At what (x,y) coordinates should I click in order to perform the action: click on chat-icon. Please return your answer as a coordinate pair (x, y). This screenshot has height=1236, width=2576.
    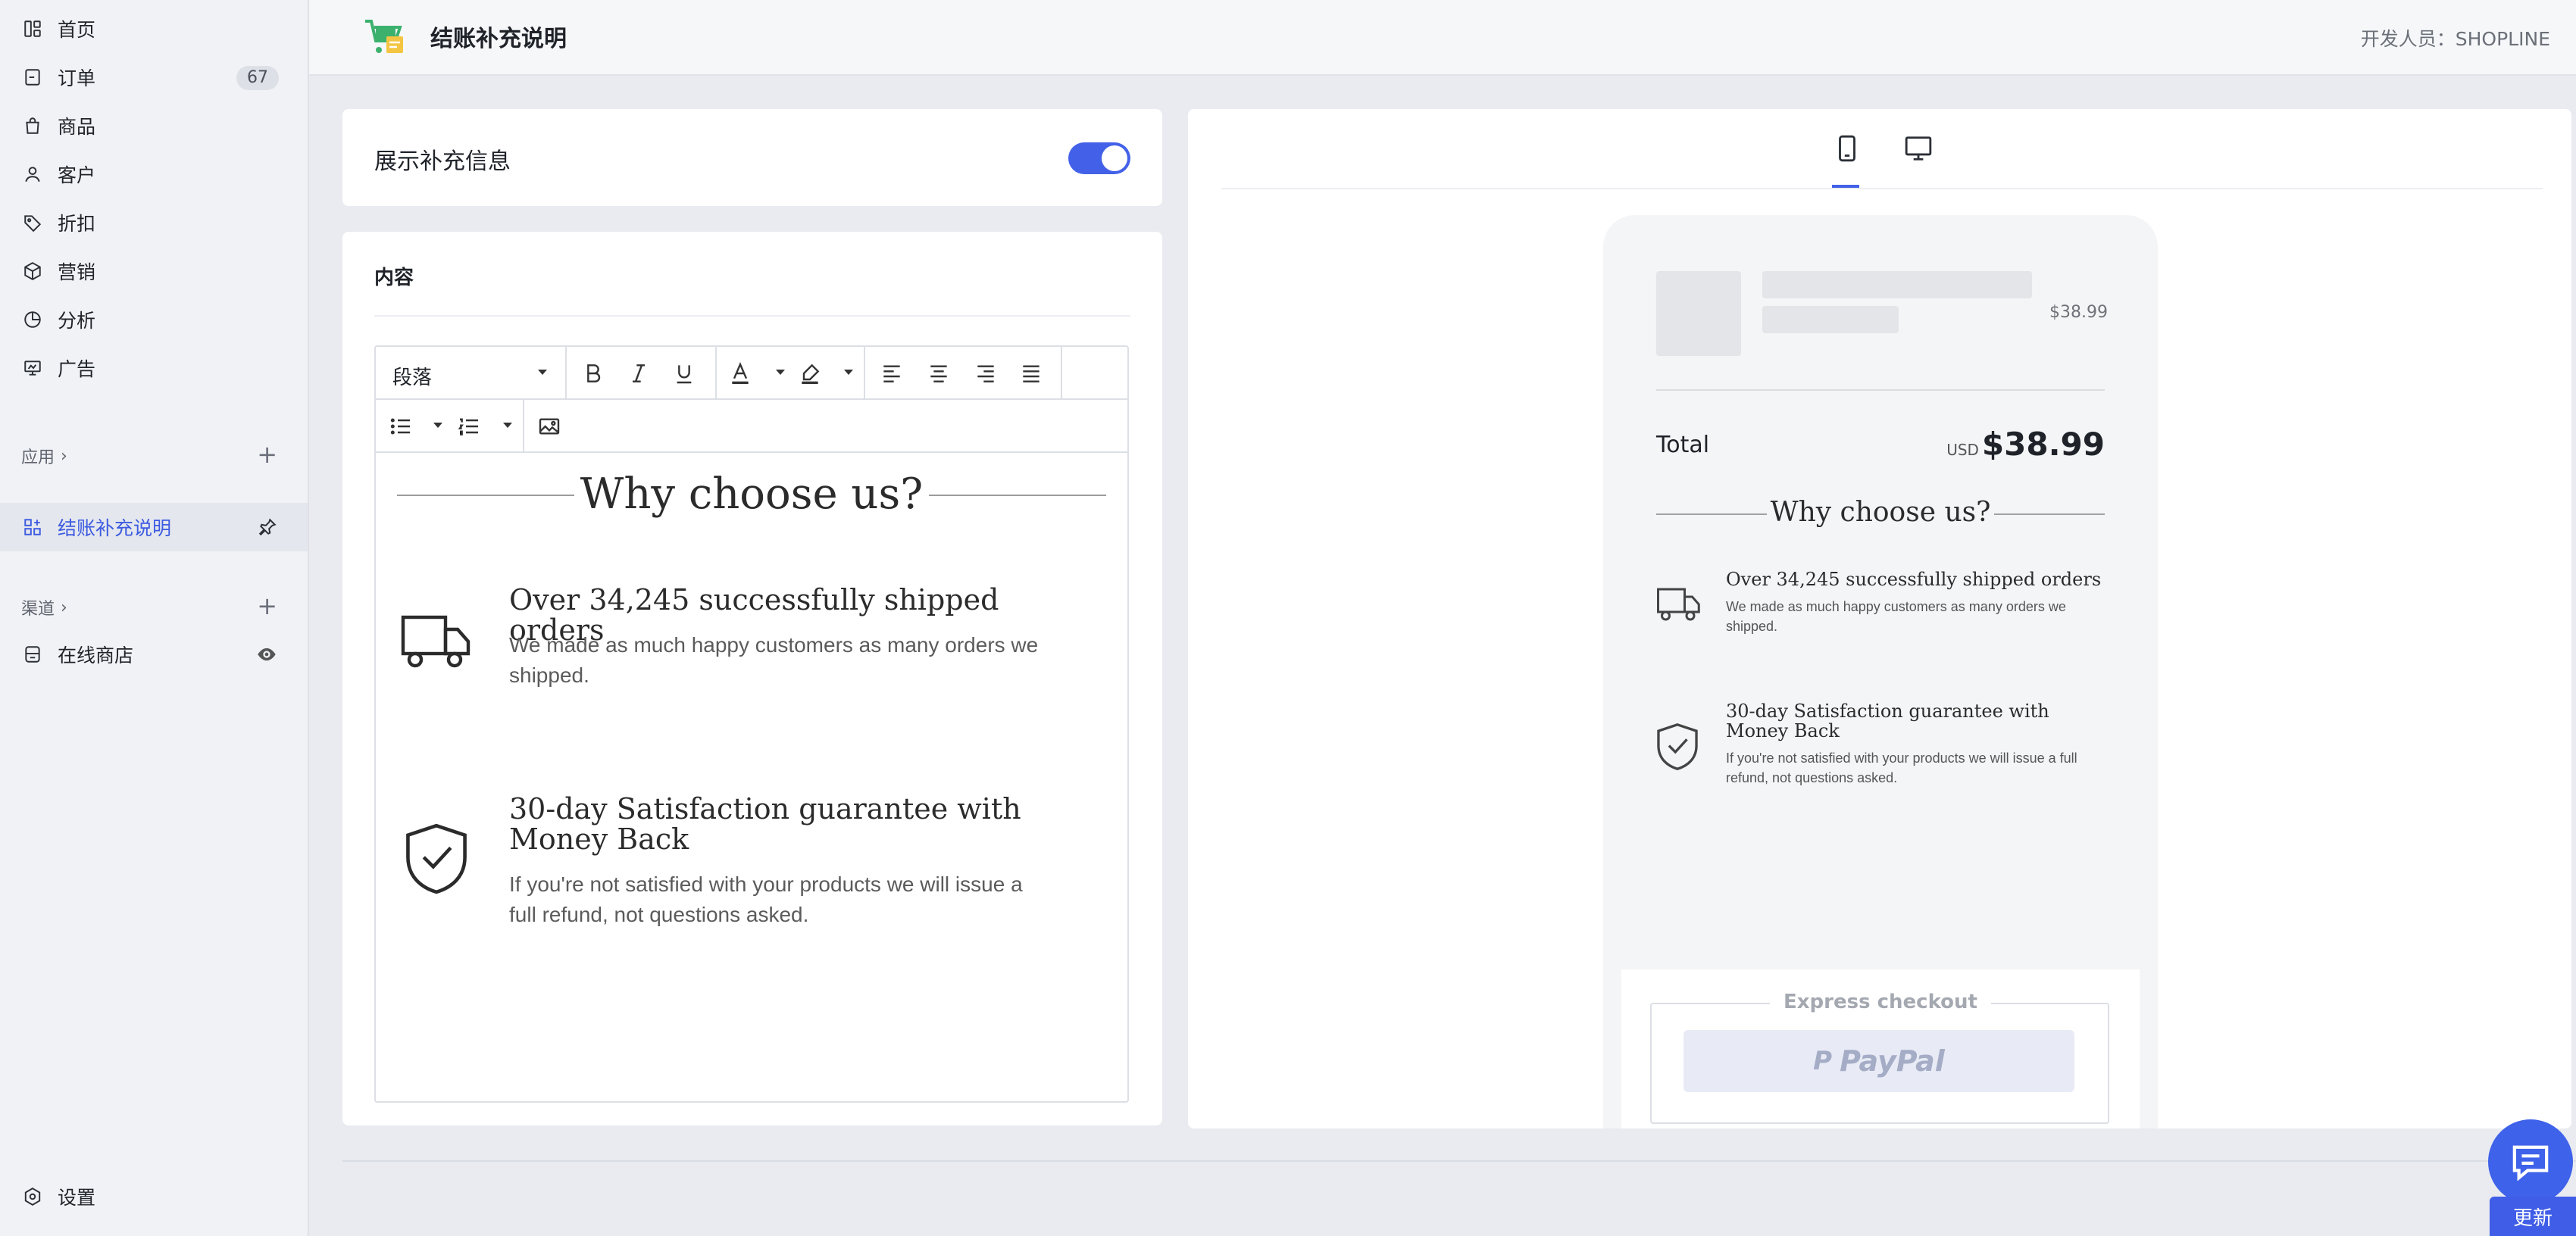
    Looking at the image, I should click on (2530, 1163).